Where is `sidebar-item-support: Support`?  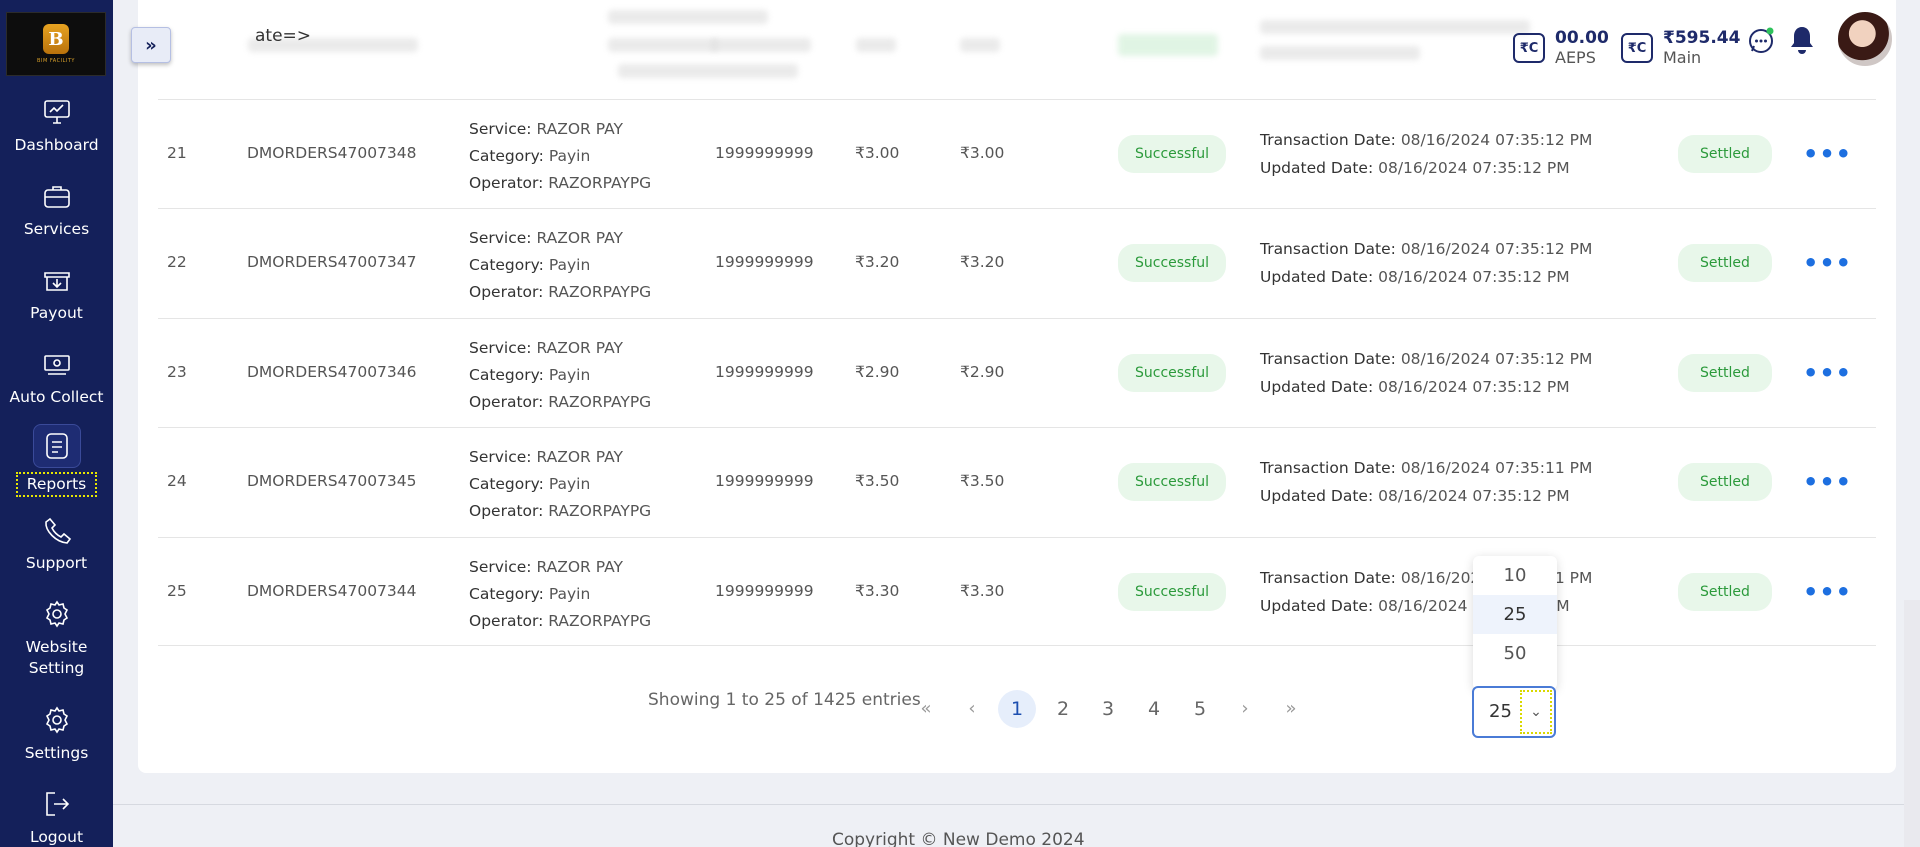
sidebar-item-support: Support is located at coordinates (56, 543).